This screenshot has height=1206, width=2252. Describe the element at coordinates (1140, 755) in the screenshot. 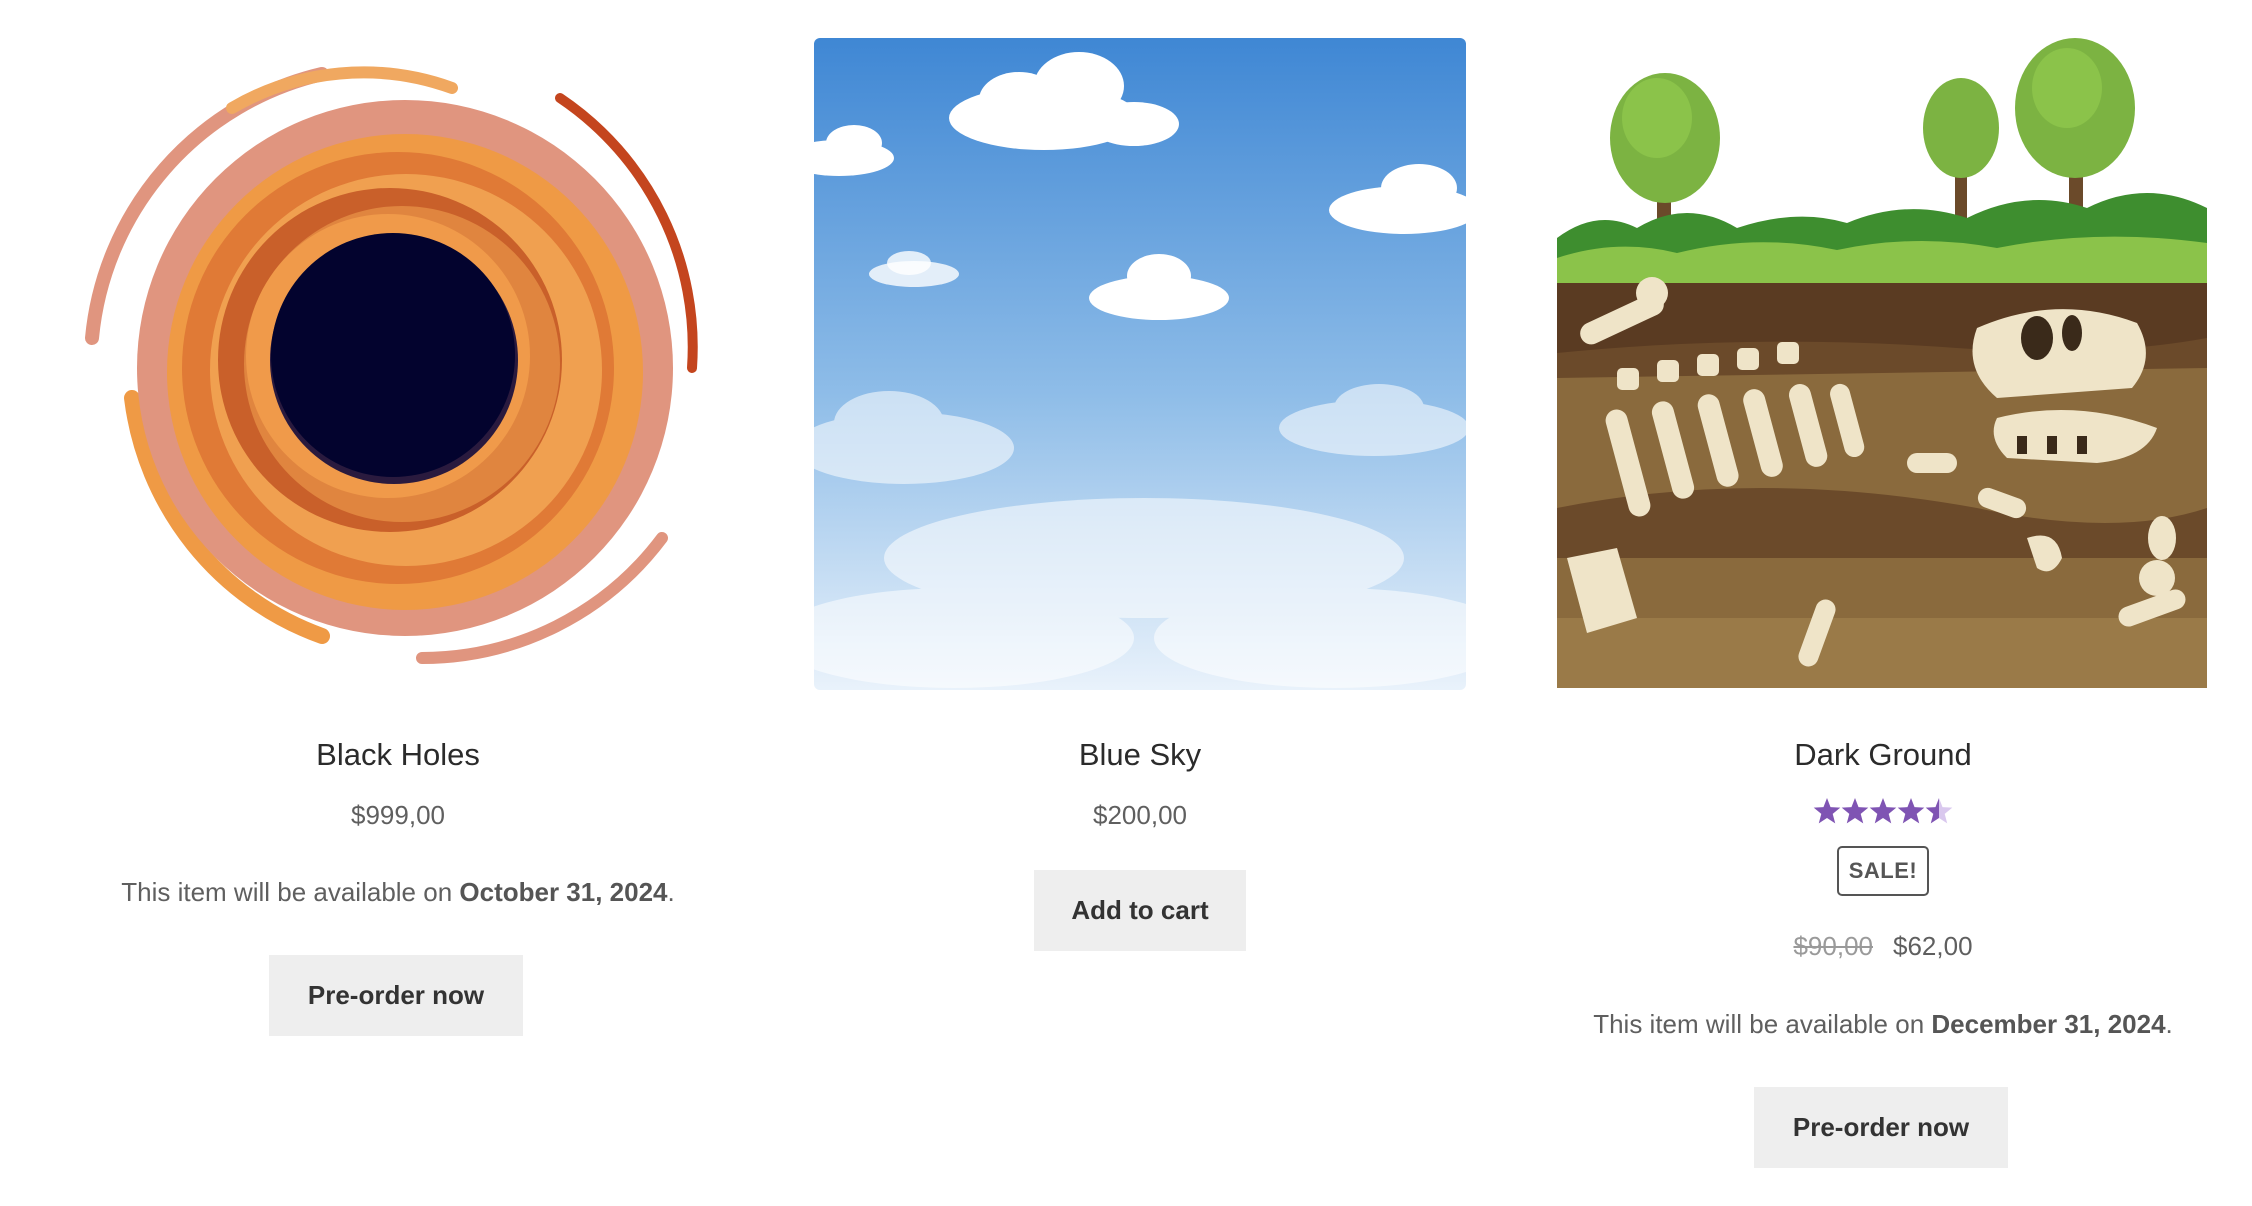

I see `product-title: Blue Sky` at that location.